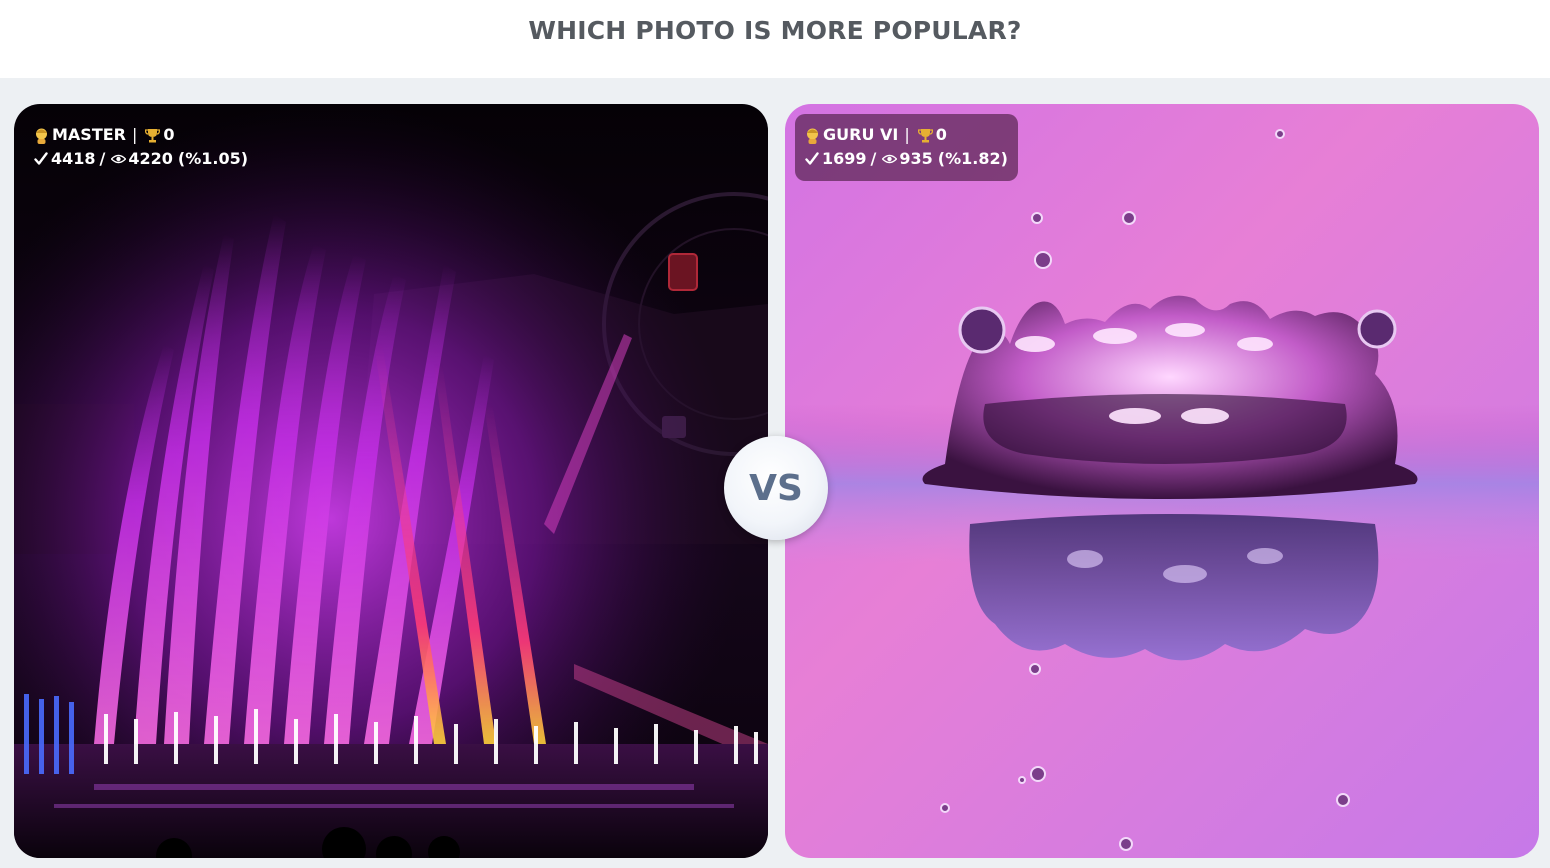 The image size is (1550, 868). What do you see at coordinates (150, 158) in the screenshot?
I see `views-count: 4220` at bounding box center [150, 158].